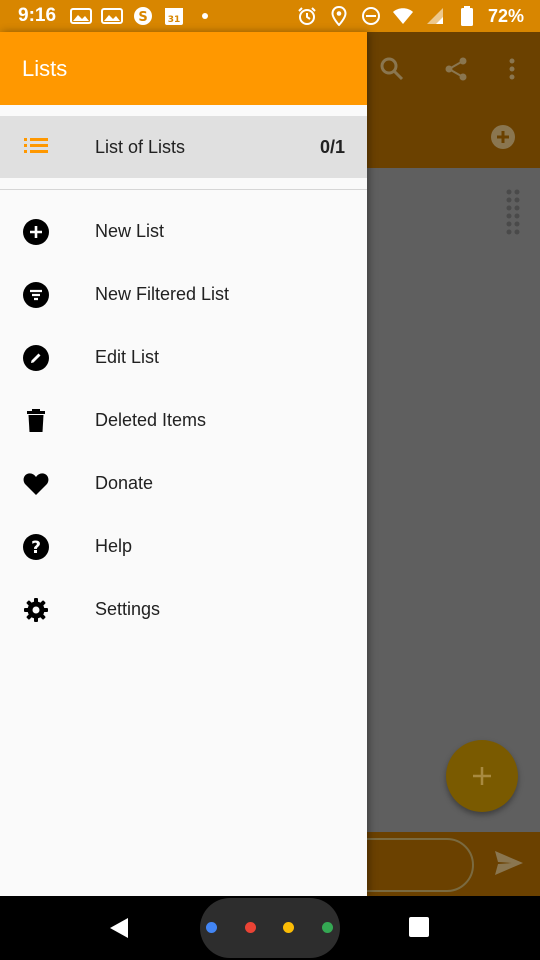  What do you see at coordinates (36, 421) in the screenshot?
I see `trash-icon` at bounding box center [36, 421].